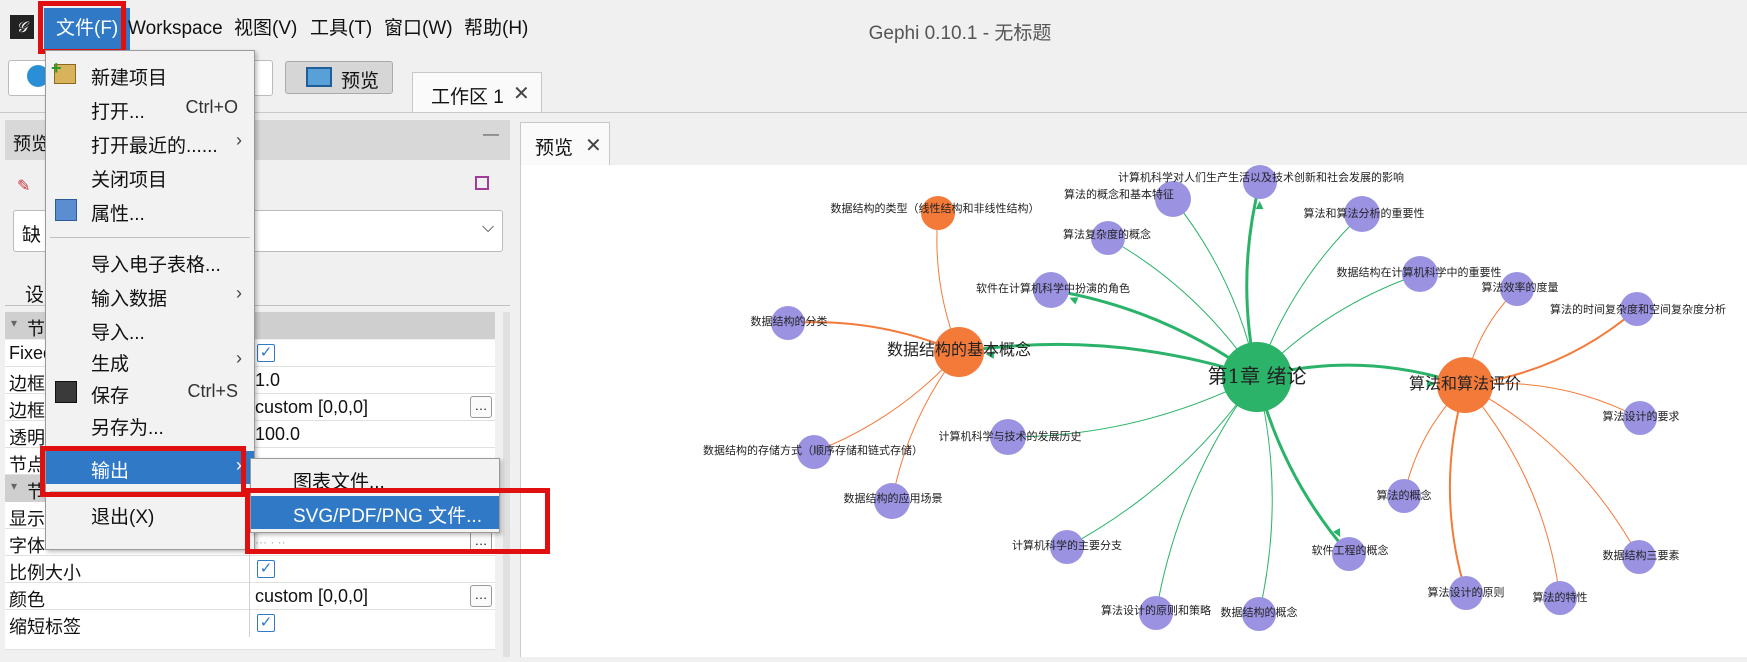 The image size is (1747, 662). Describe the element at coordinates (935, 208) in the screenshot. I see `graph-node-label: 数据结构的类型（线性结构和非线性结构）` at that location.